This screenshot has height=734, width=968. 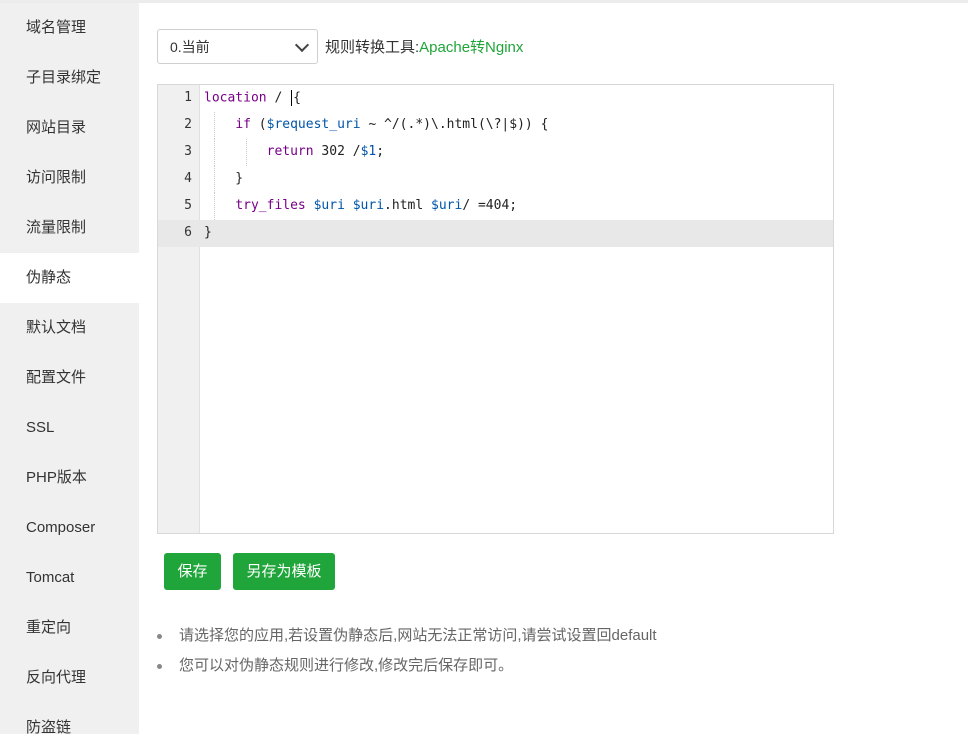 I want to click on line-number: 6, so click(x=188, y=232).